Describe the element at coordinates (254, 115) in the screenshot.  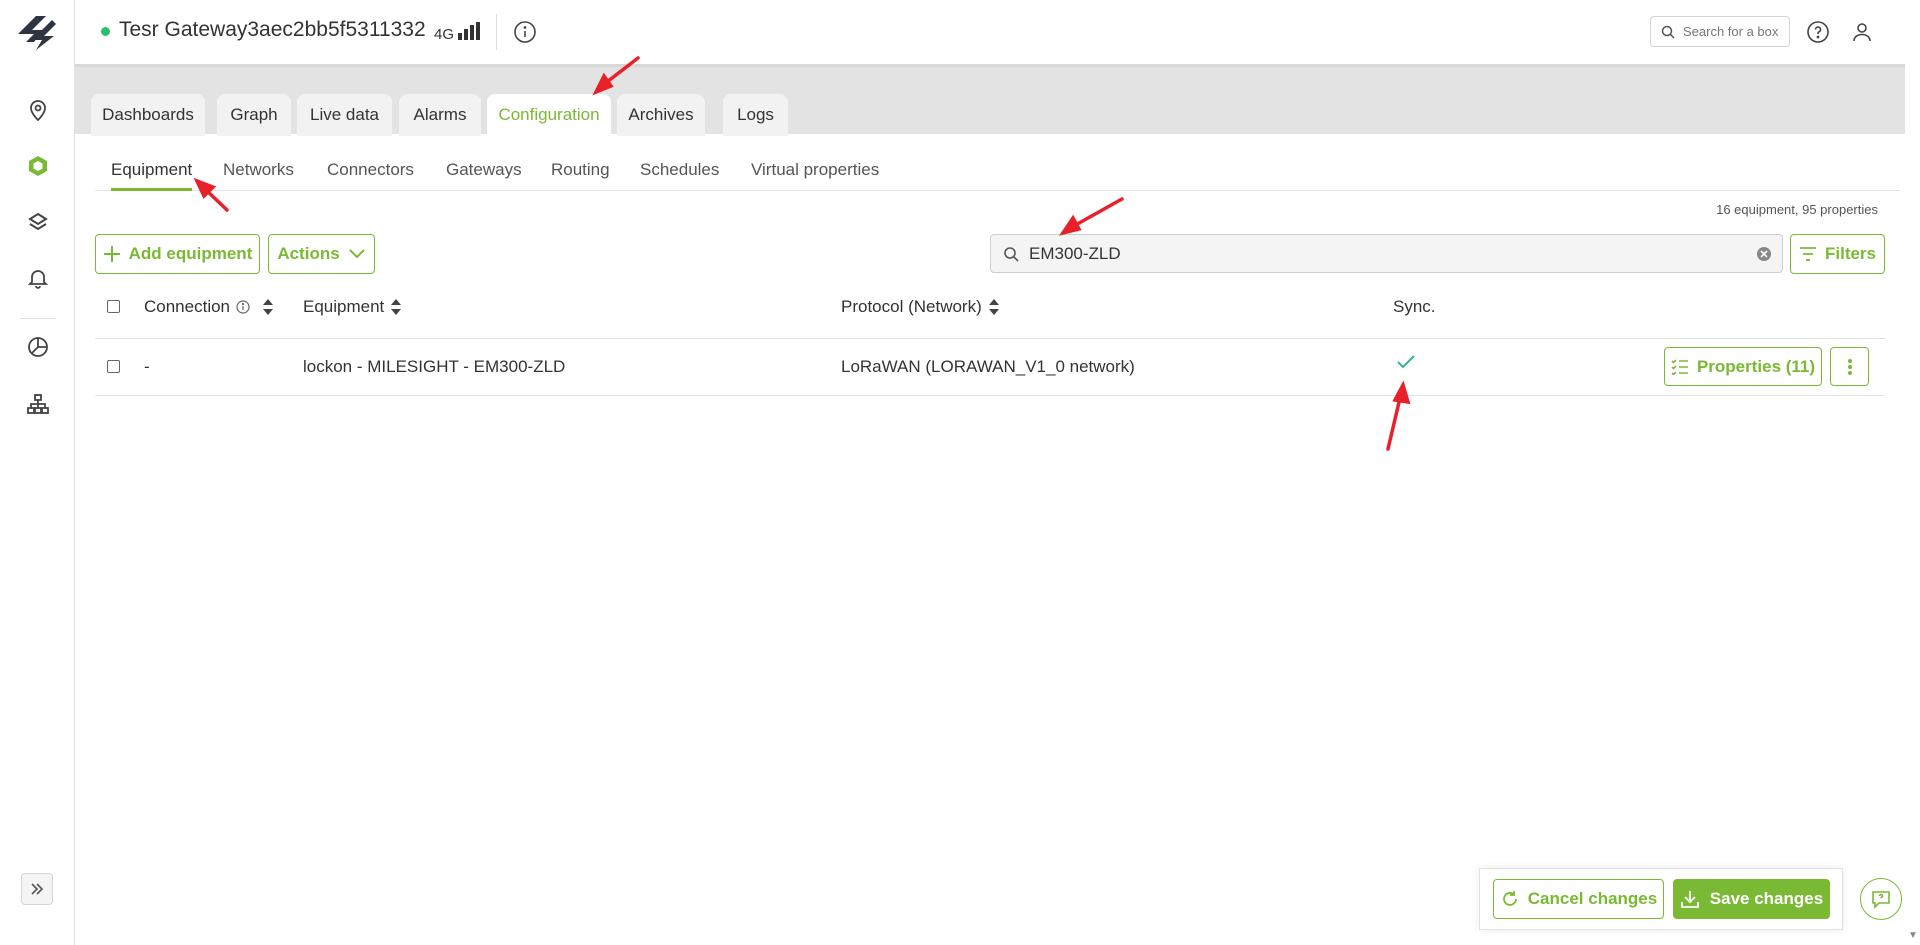
I see `tab-graph: Graph` at that location.